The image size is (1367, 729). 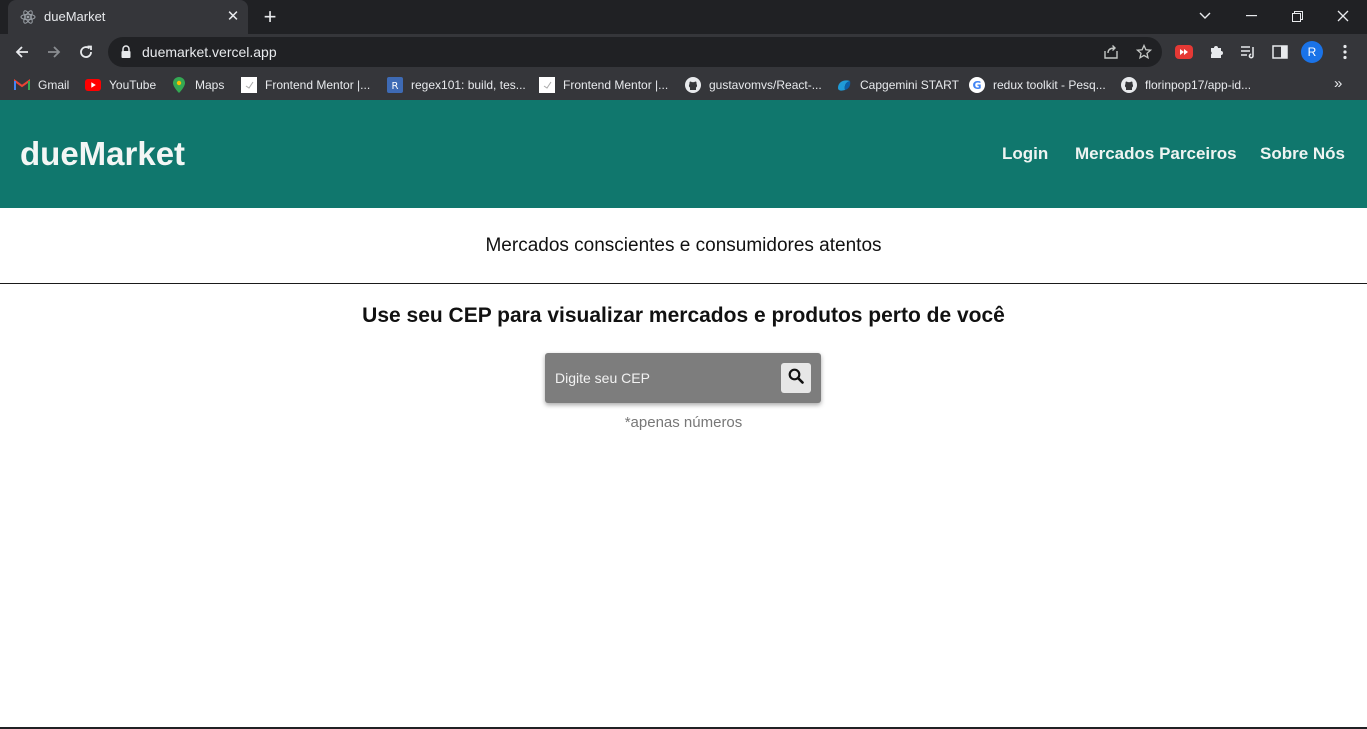 I want to click on cep-input, so click(x=663, y=378).